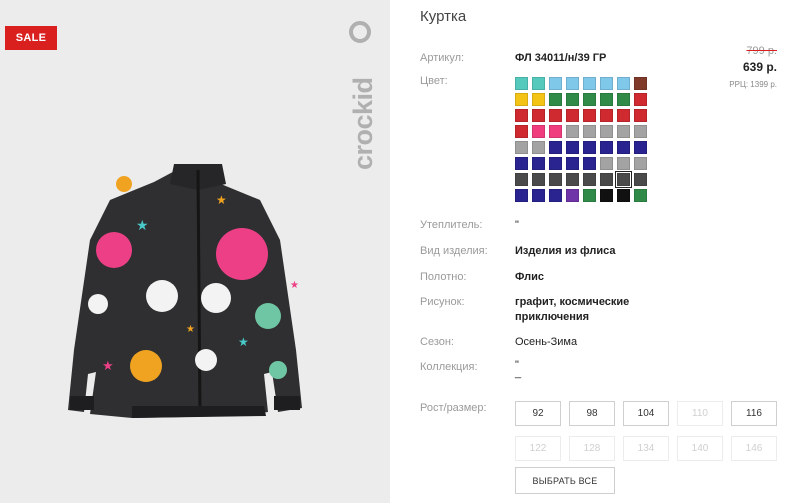 The image size is (800, 503). I want to click on season-value: Осень-Зима, so click(546, 342).